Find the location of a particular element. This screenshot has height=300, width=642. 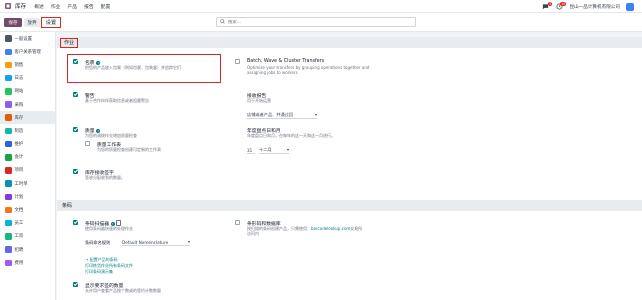

search-input is located at coordinates (318, 22).